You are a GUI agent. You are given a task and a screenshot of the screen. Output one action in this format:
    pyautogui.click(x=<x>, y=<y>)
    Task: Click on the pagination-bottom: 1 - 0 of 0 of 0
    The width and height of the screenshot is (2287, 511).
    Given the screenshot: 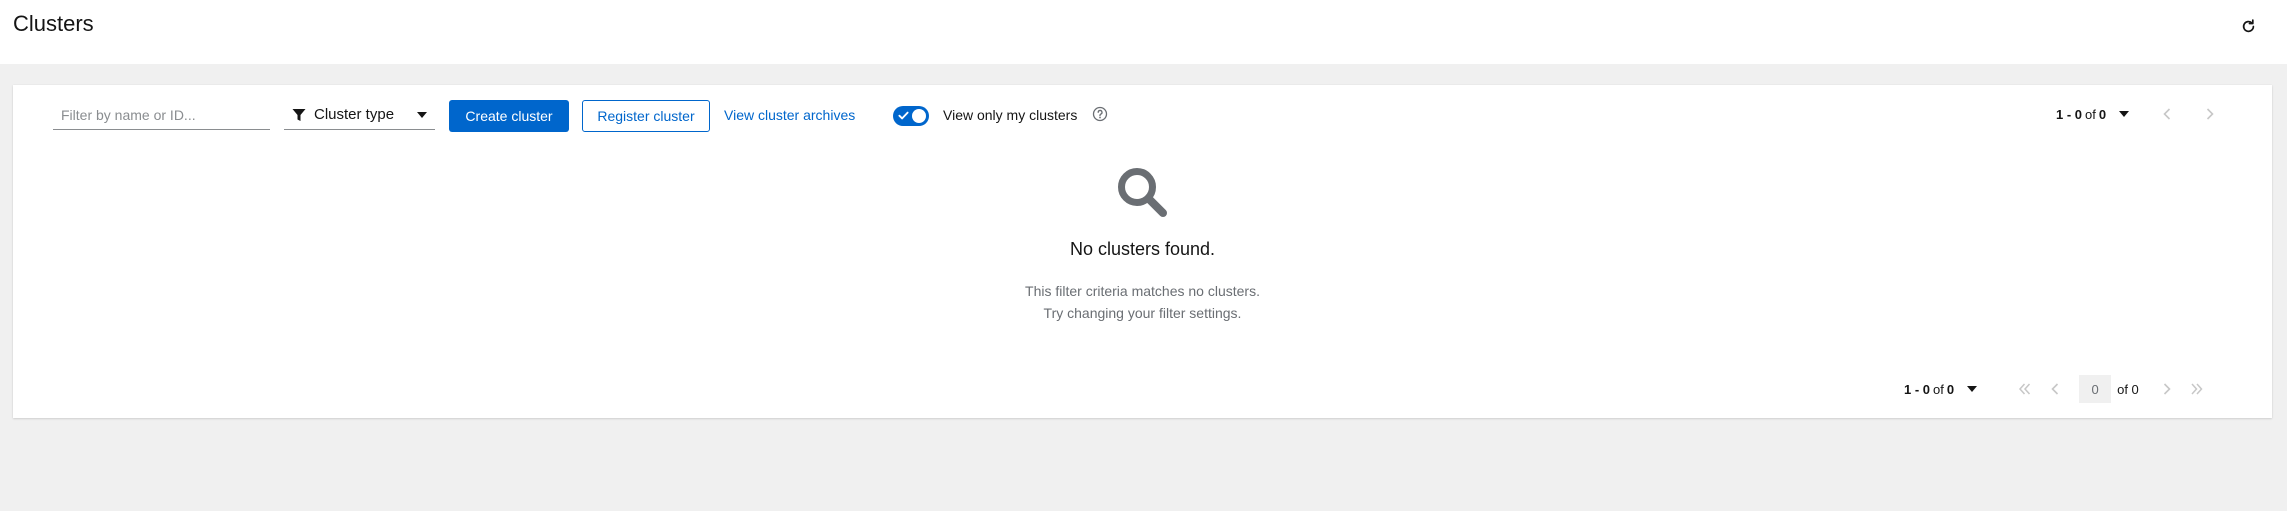 What is the action you would take?
    pyautogui.click(x=2055, y=389)
    